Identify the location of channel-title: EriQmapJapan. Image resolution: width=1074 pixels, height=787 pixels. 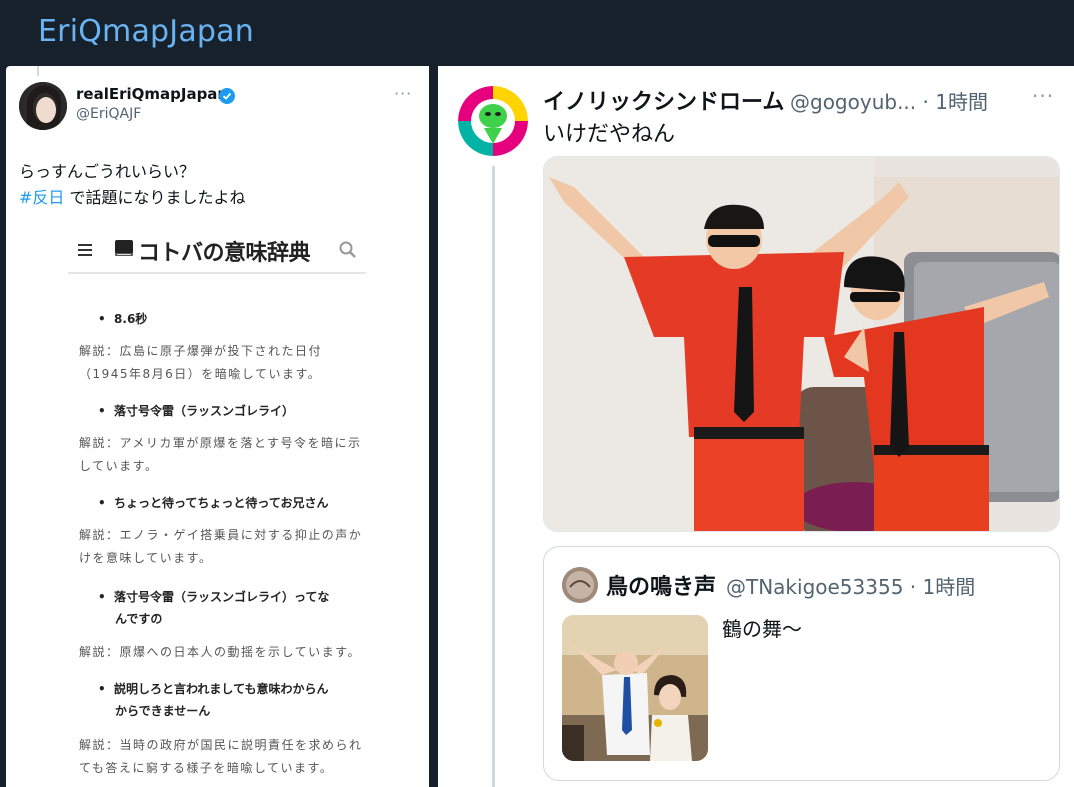
(146, 31).